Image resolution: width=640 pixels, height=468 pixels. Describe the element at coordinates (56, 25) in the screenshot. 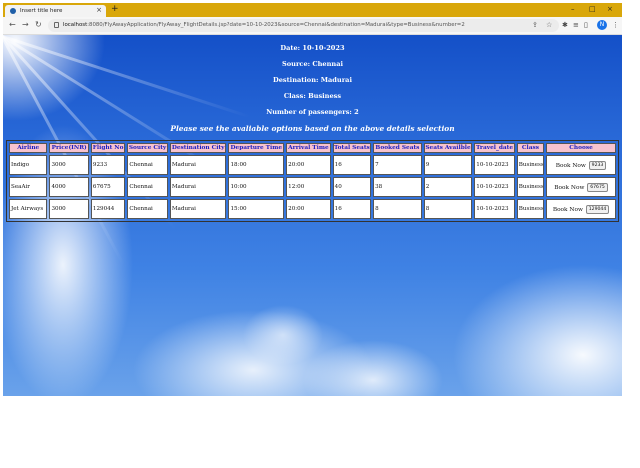

I see `lock-icon` at that location.